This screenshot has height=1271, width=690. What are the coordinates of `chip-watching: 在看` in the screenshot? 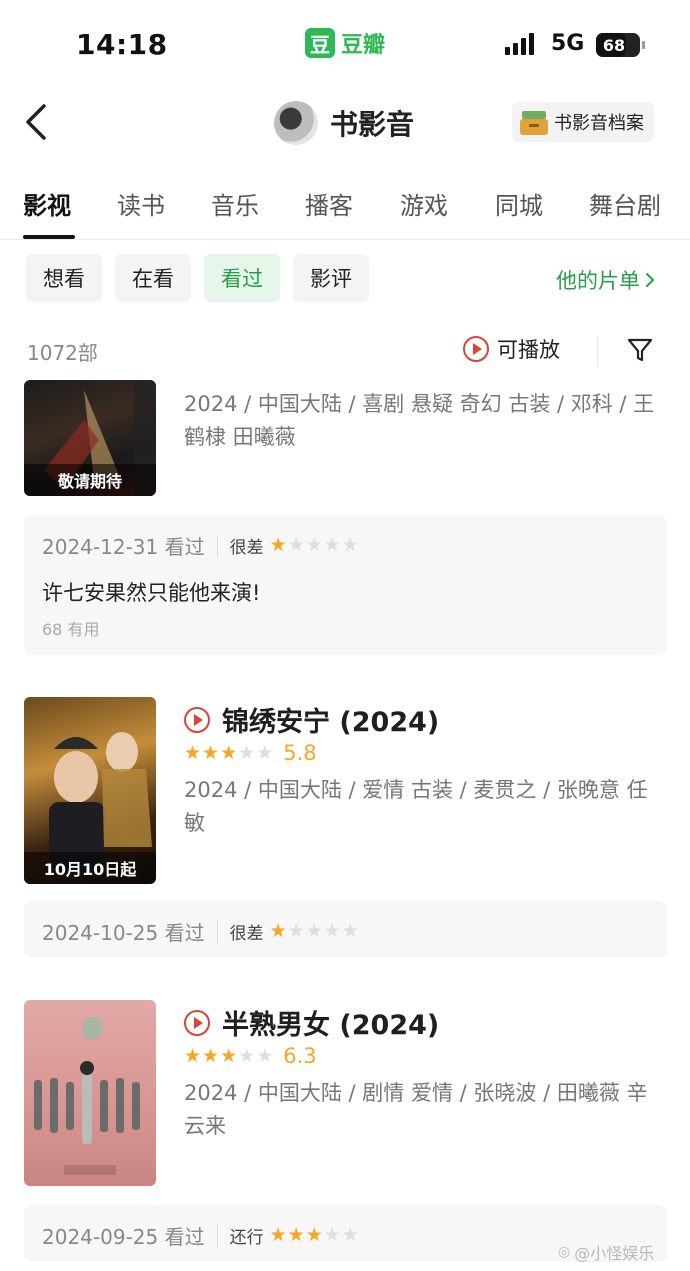 It's located at (153, 278).